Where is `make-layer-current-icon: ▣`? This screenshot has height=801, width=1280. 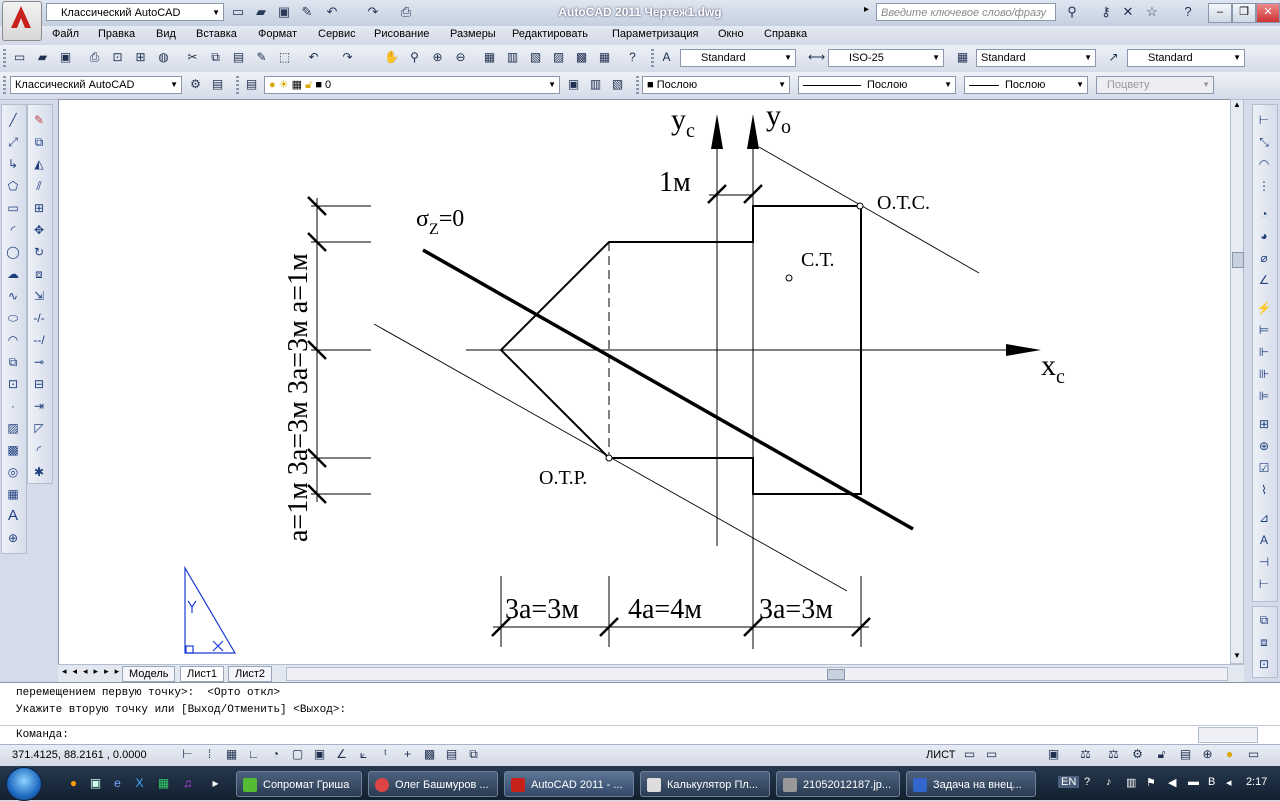
make-layer-current-icon: ▣ is located at coordinates (573, 84).